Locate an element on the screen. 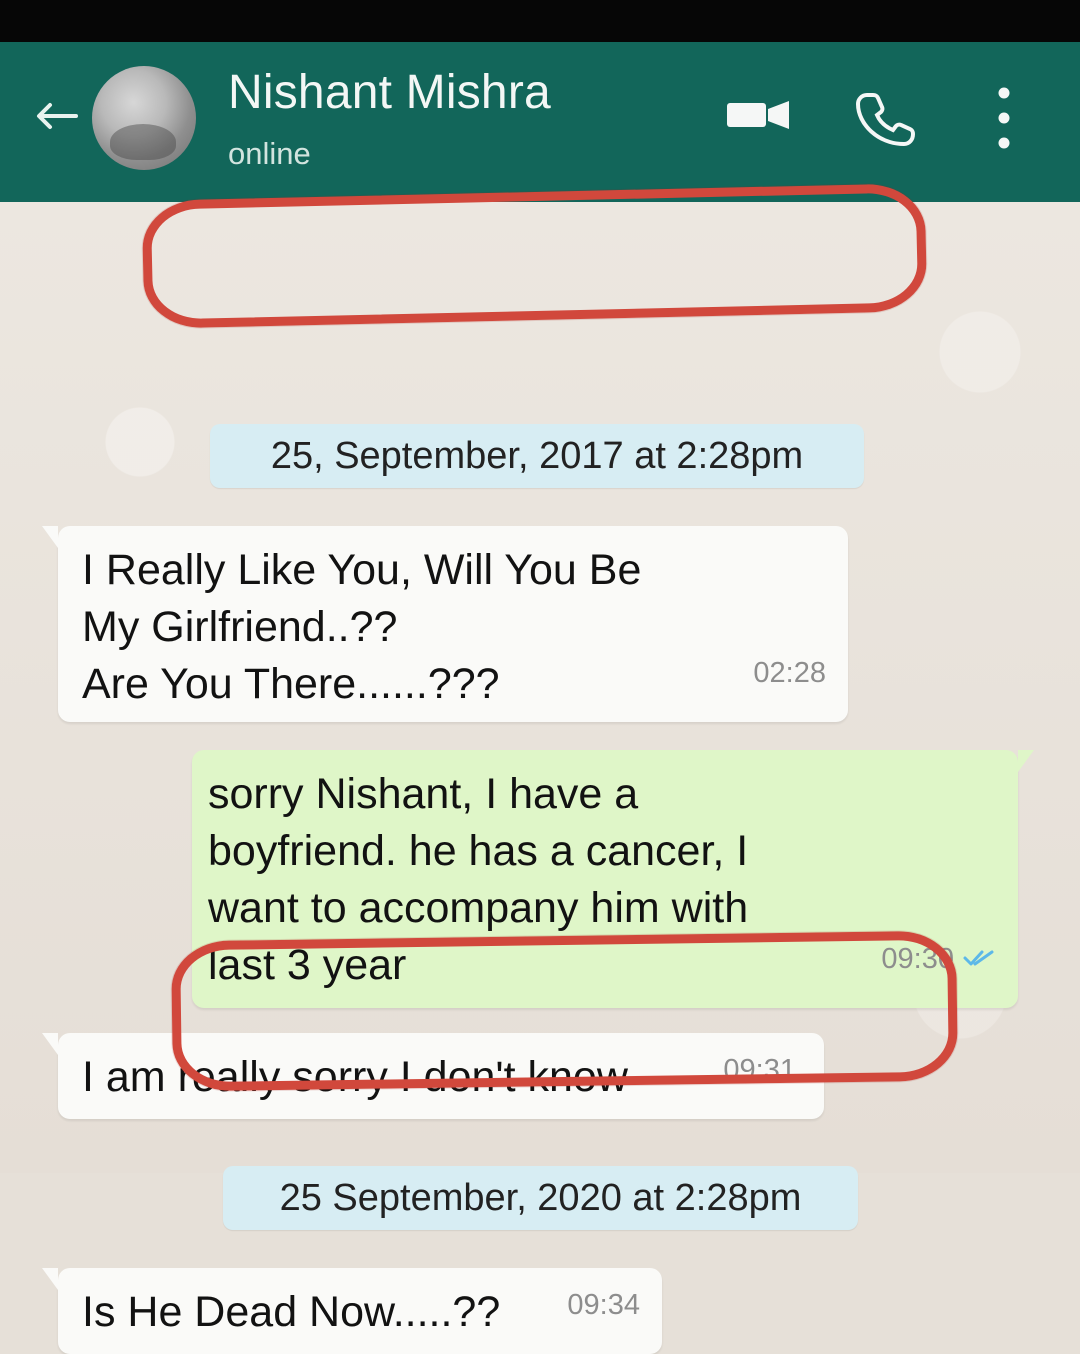 The height and width of the screenshot is (1354, 1080). message-time: 09:34 is located at coordinates (603, 1305).